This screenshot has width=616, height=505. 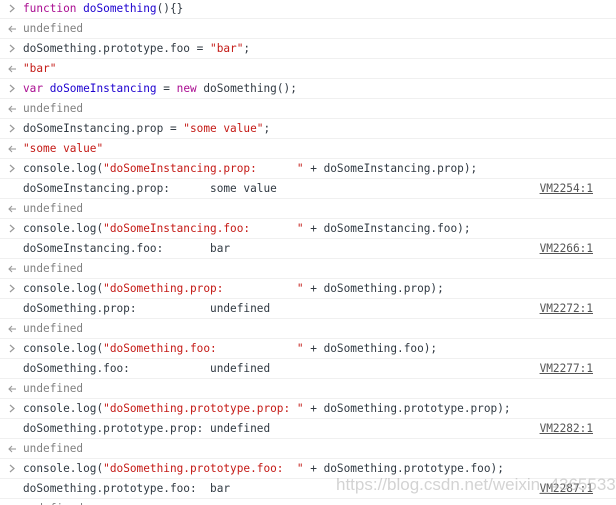 I want to click on code-token: + doSomething.prototype.foo);, so click(x=403, y=468).